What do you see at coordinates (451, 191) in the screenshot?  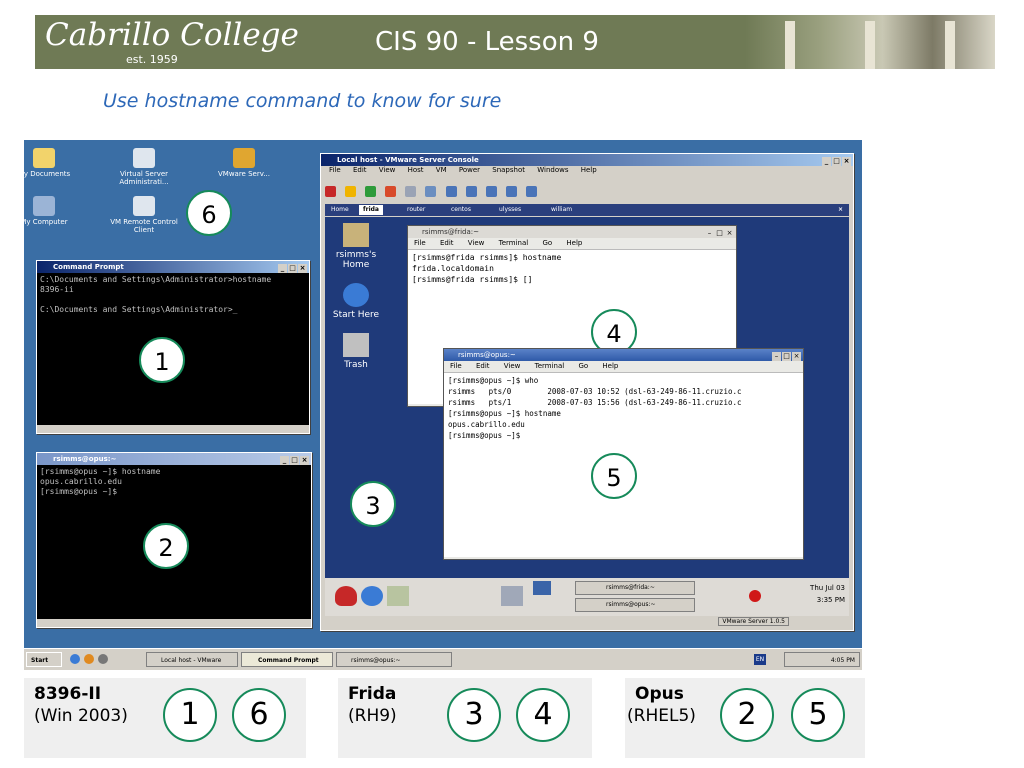 I see `fullscreen-icon` at bounding box center [451, 191].